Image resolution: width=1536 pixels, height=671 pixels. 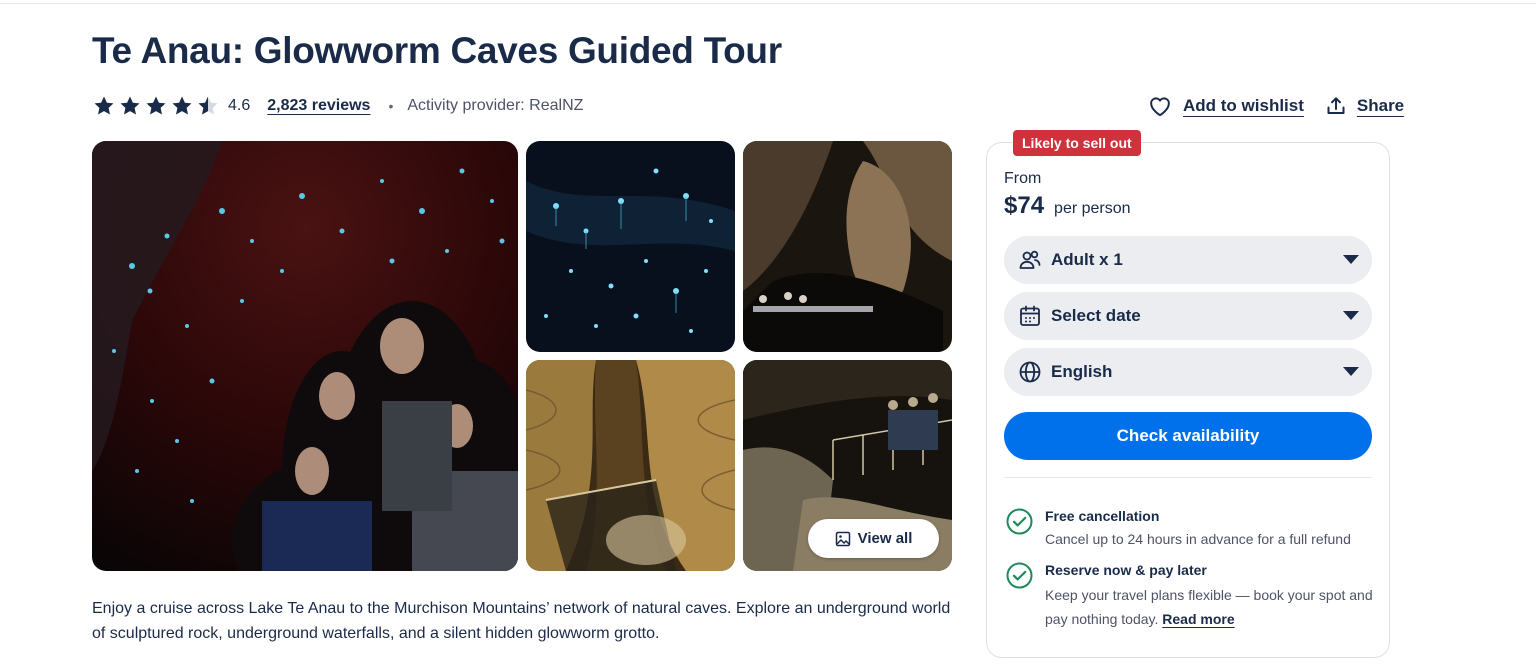 I want to click on benefit-title: Free cancellation, so click(x=1102, y=516).